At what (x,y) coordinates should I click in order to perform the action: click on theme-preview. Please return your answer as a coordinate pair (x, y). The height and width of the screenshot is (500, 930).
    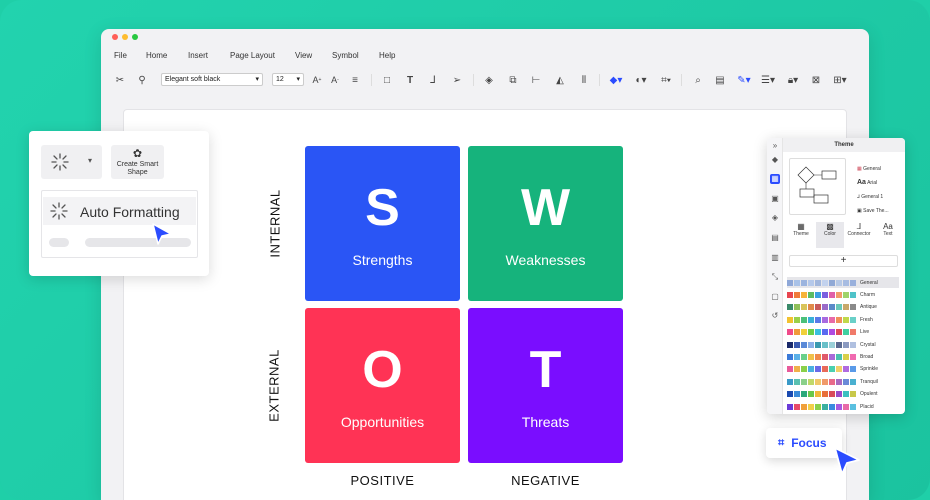
    Looking at the image, I should click on (817, 186).